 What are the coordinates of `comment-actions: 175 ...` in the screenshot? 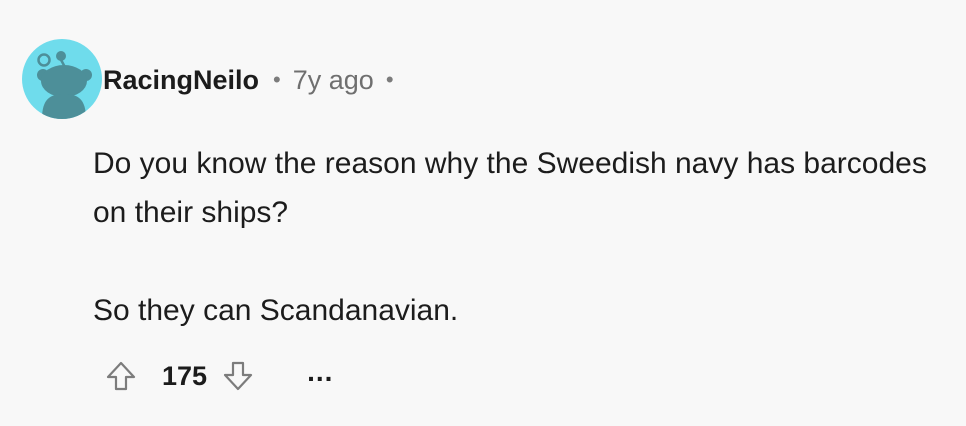 It's located at (216, 376).